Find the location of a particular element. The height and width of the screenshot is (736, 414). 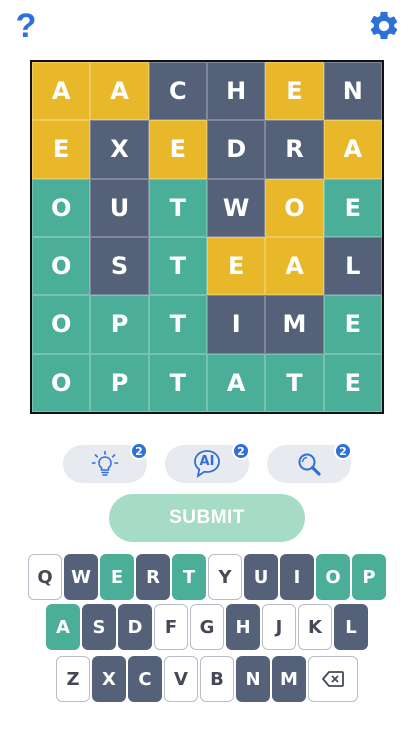

board-cell: I is located at coordinates (236, 324).